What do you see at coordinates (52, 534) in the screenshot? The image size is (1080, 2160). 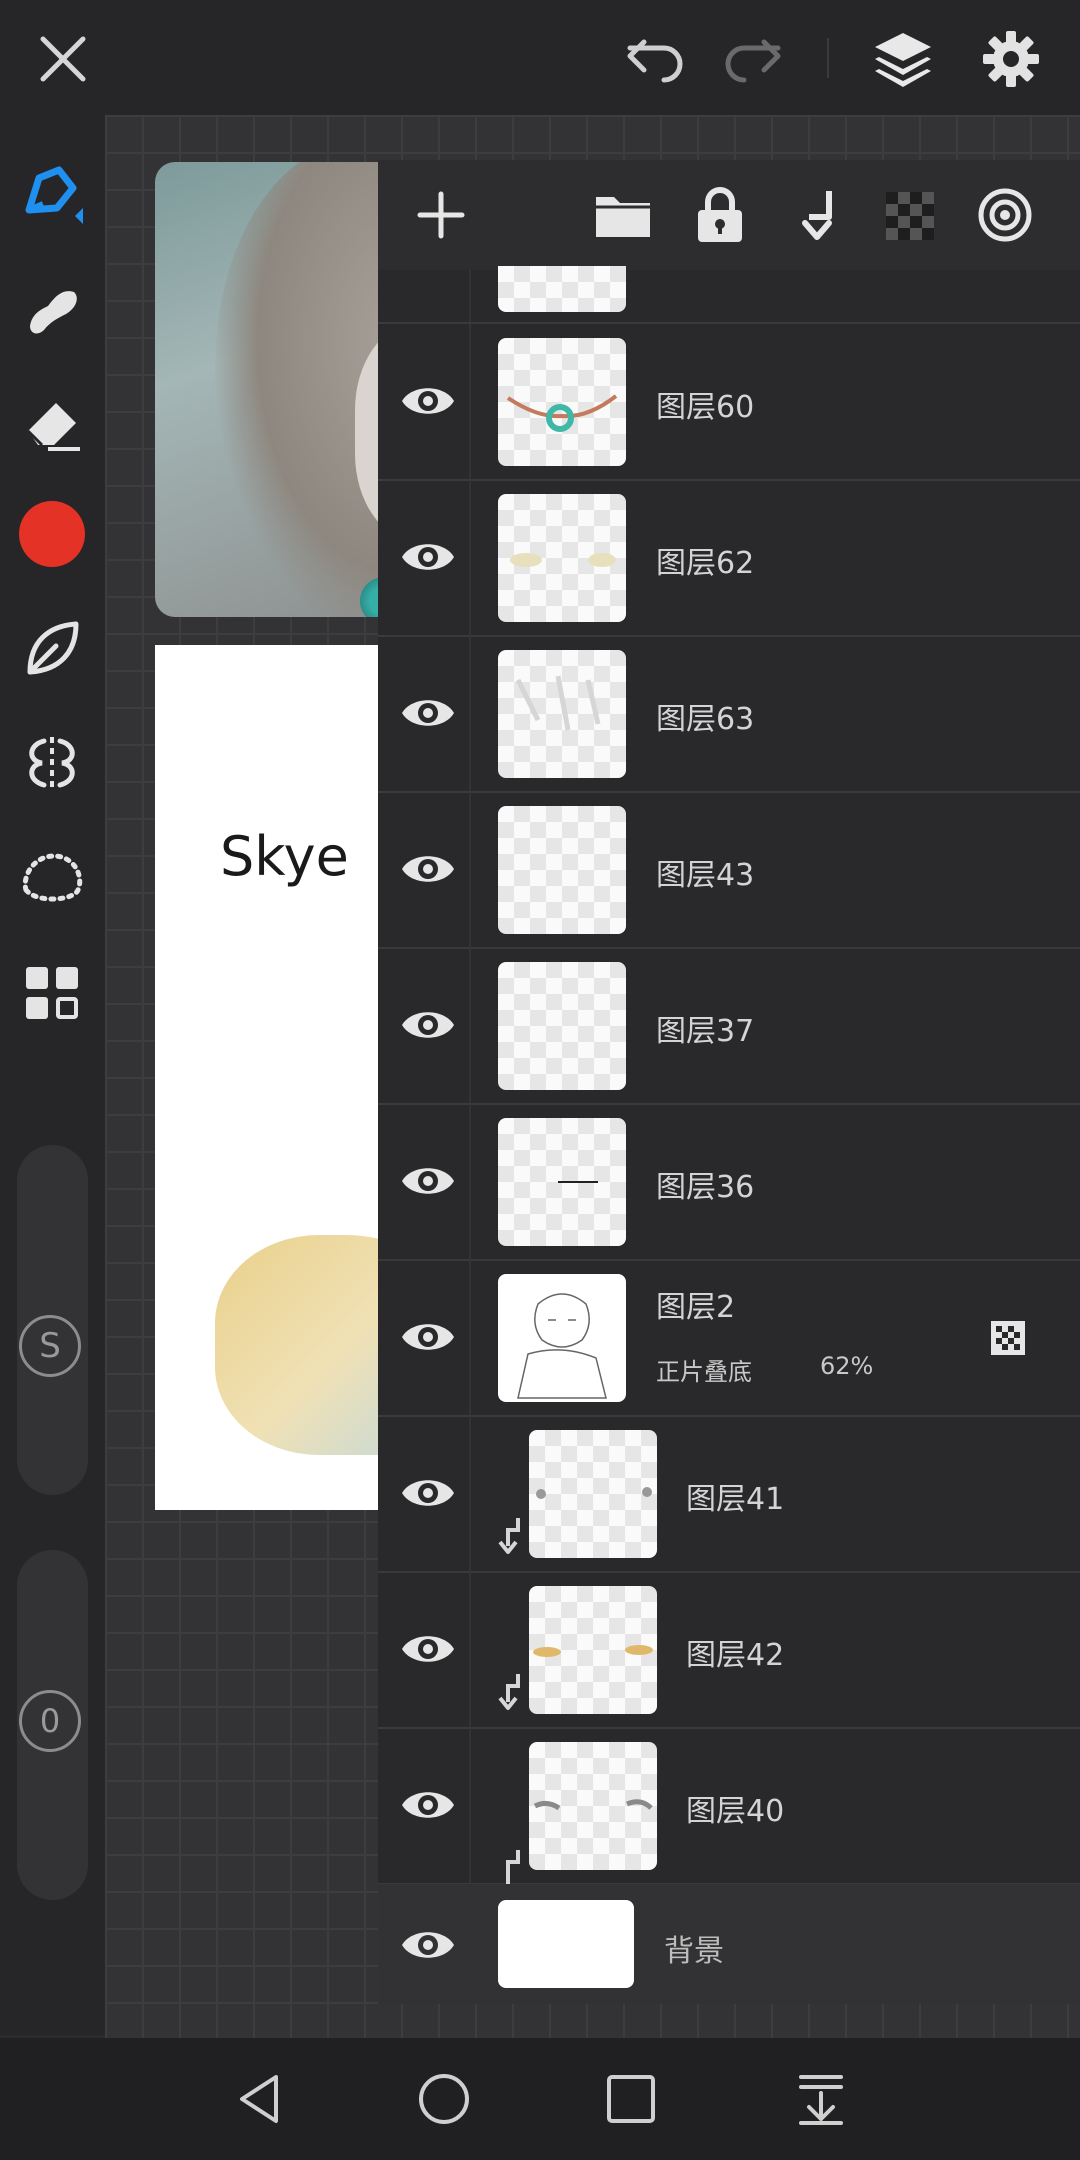 I see `color-swatch` at bounding box center [52, 534].